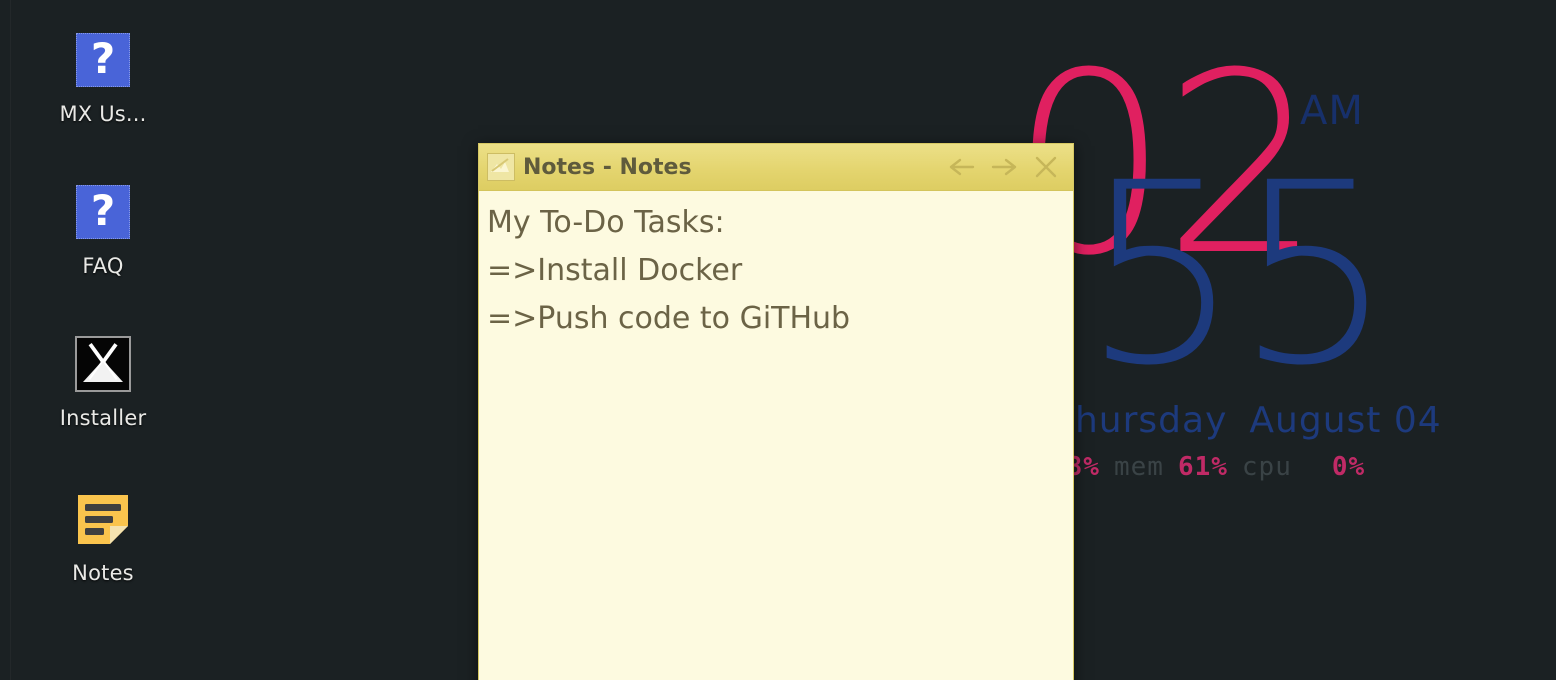 Image resolution: width=1556 pixels, height=680 pixels. I want to click on conky-cpu-percent: 0%, so click(1348, 467).